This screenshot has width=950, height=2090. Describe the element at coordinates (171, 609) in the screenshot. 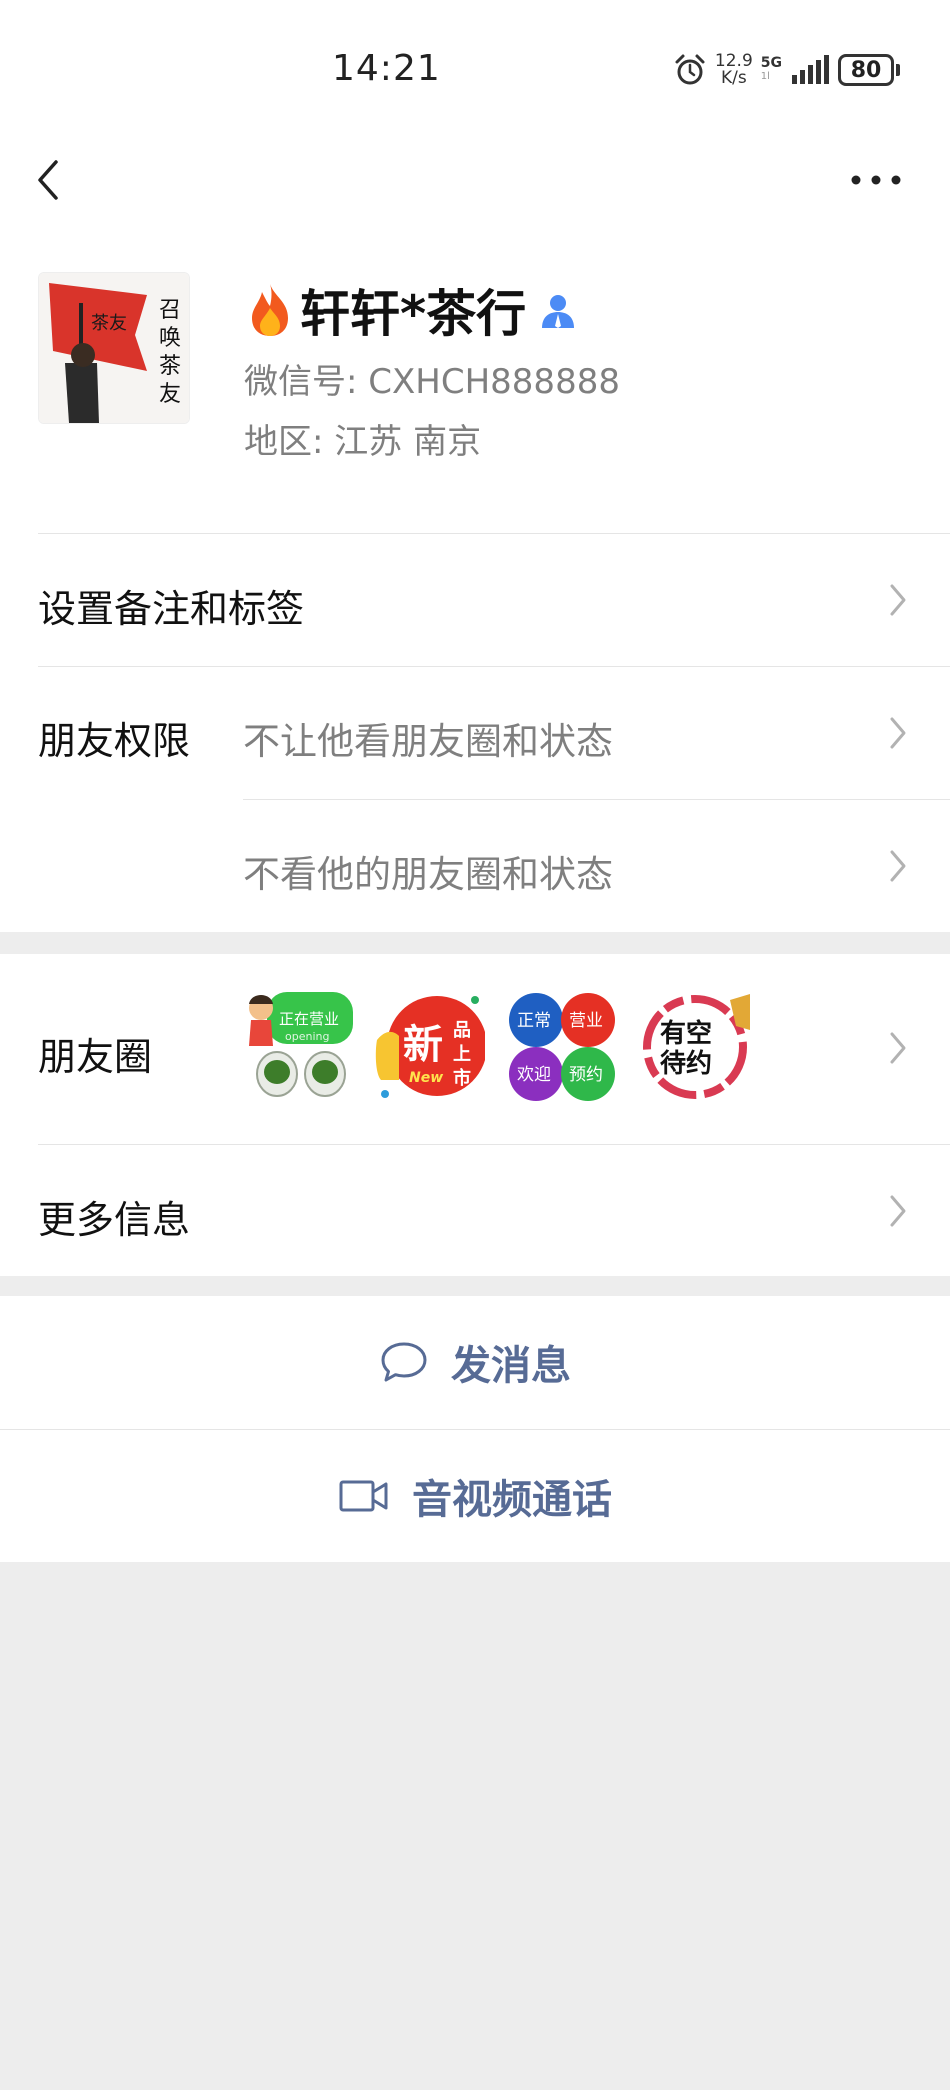

I see `remark-tag-label: 设置备注和标签` at that location.